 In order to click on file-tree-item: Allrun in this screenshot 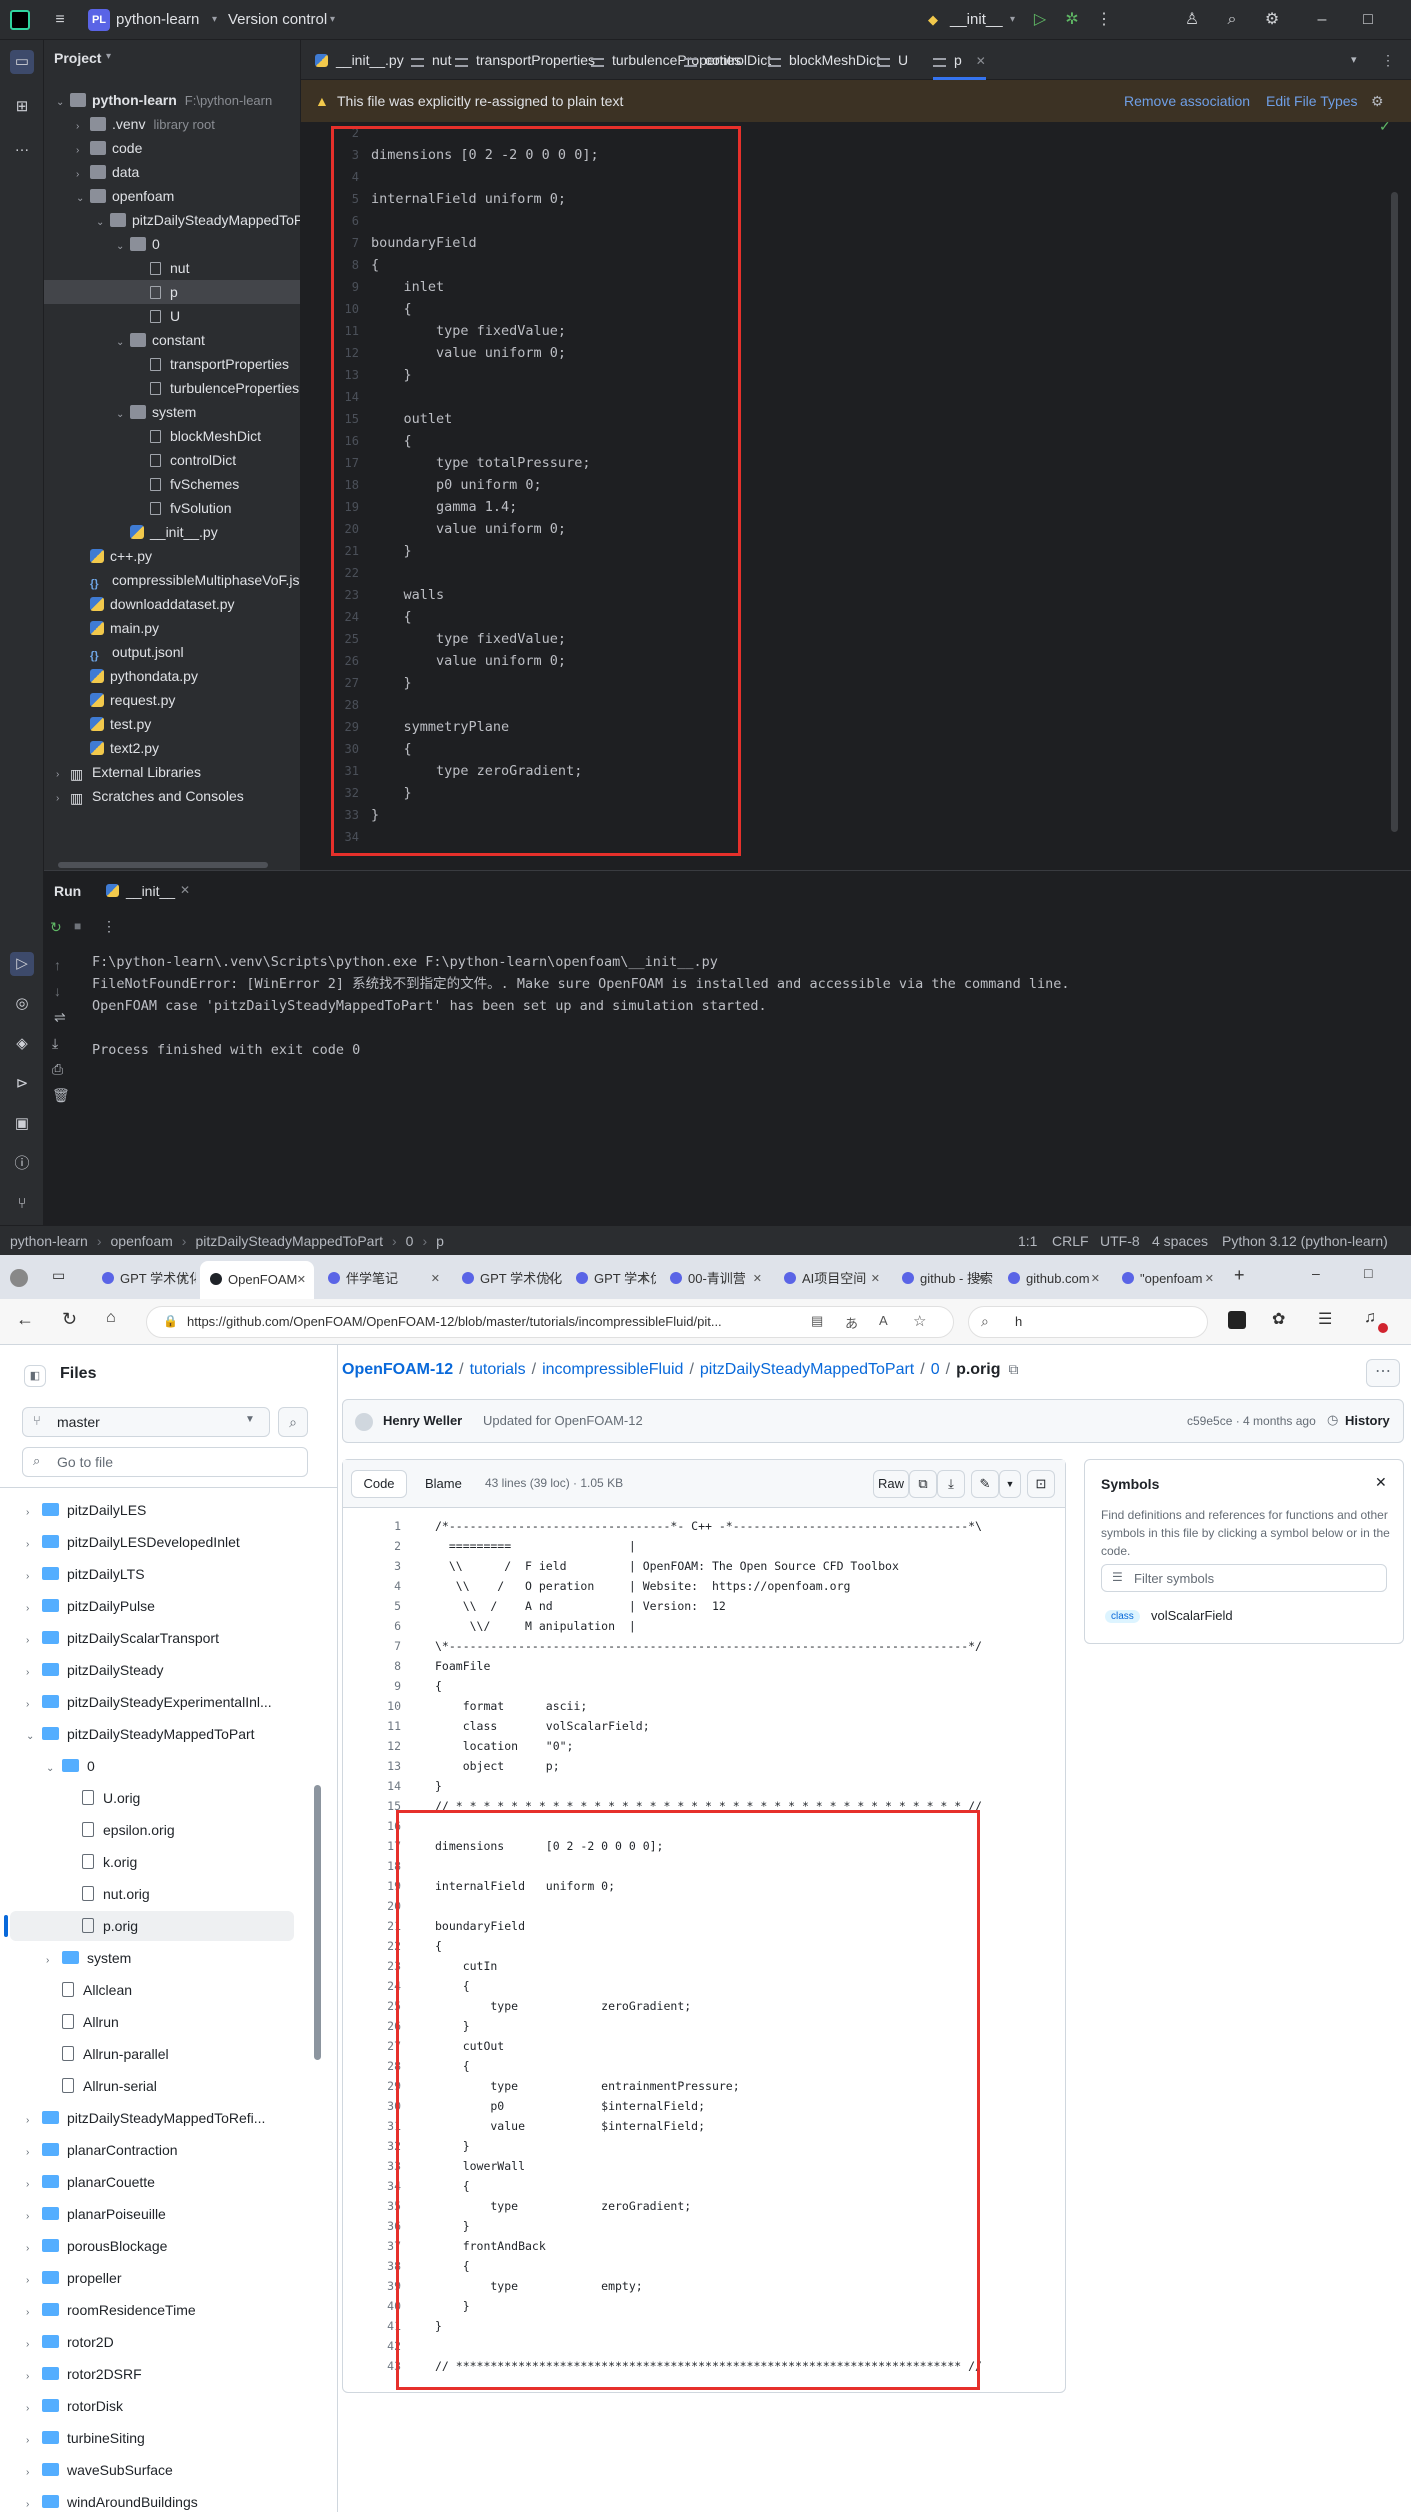, I will do `click(152, 2022)`.